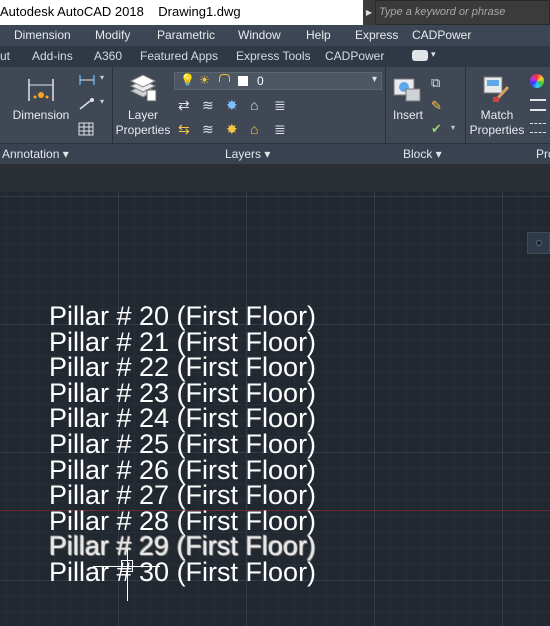 This screenshot has height=626, width=550. What do you see at coordinates (354, 56) in the screenshot?
I see `tab-cadpower: CADPower` at bounding box center [354, 56].